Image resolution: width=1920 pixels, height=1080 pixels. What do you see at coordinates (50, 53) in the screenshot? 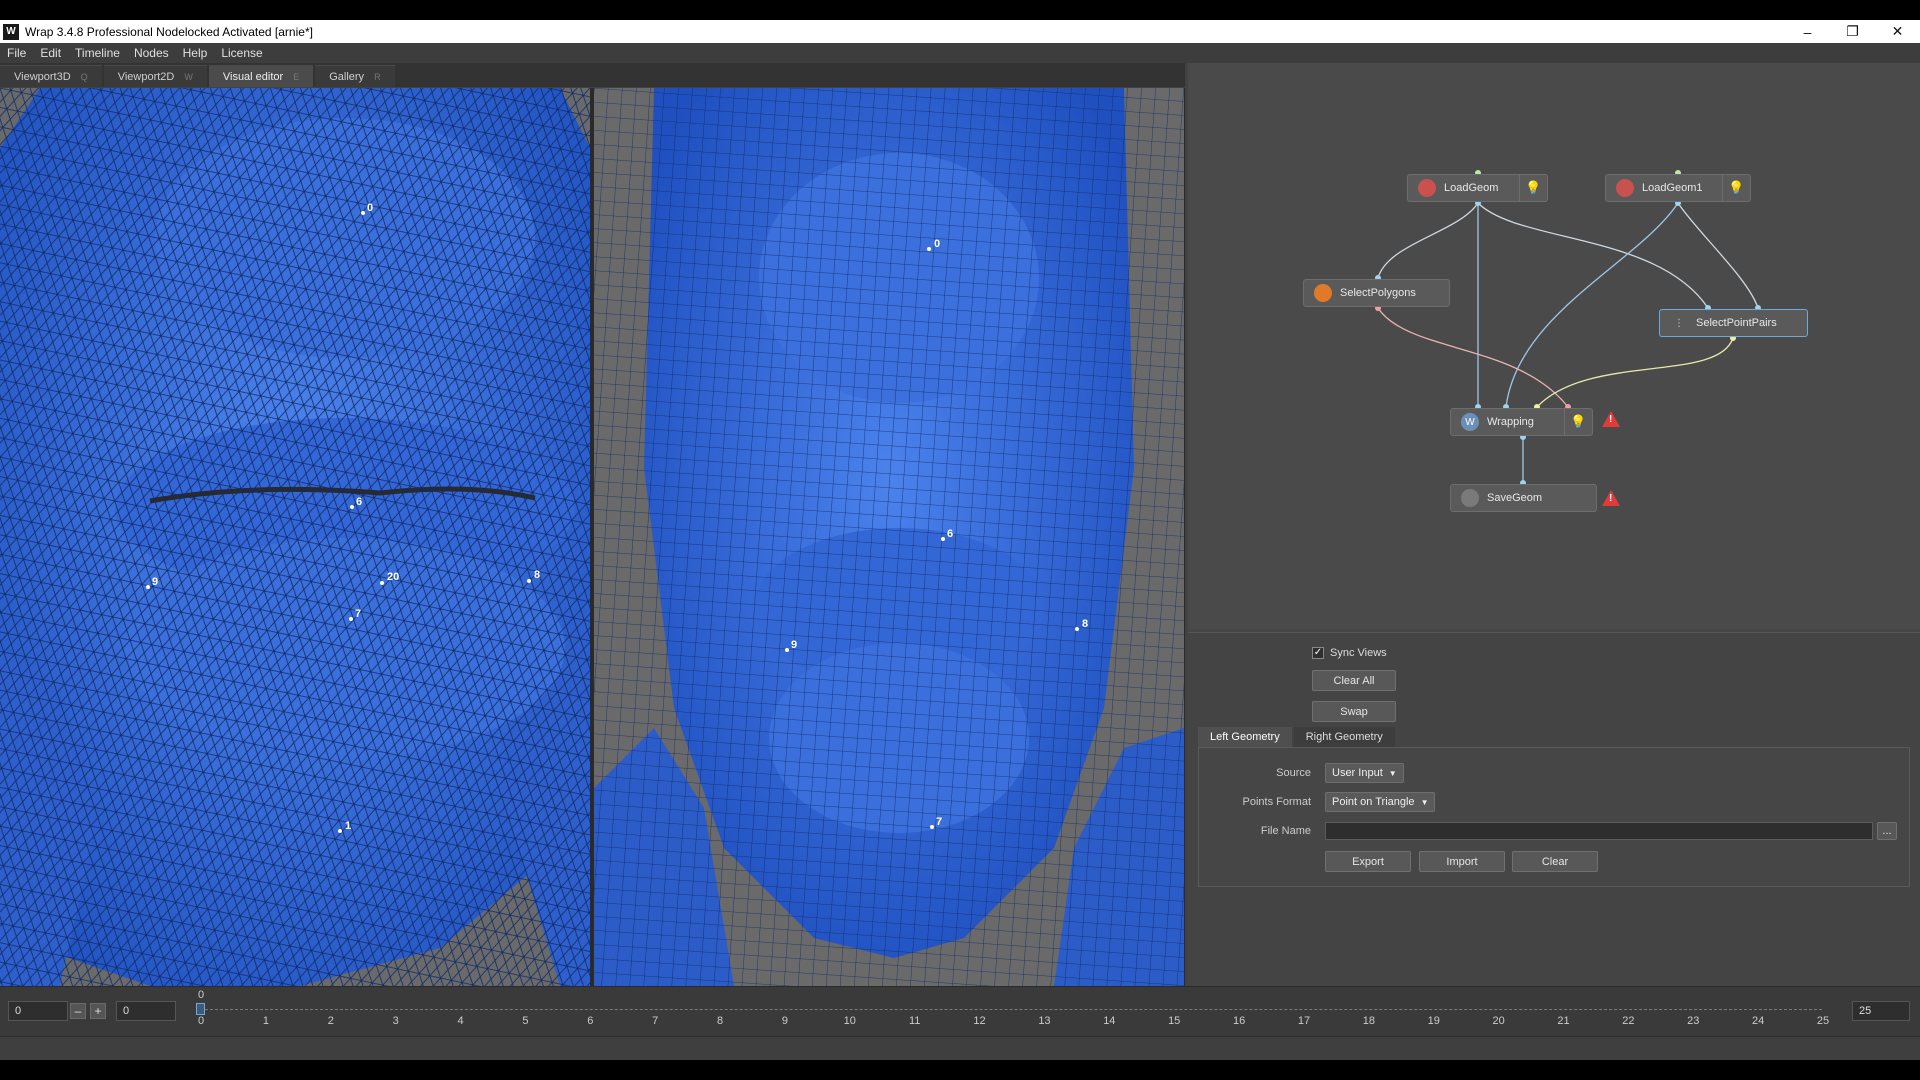
I see `menu-edit: Edit` at bounding box center [50, 53].